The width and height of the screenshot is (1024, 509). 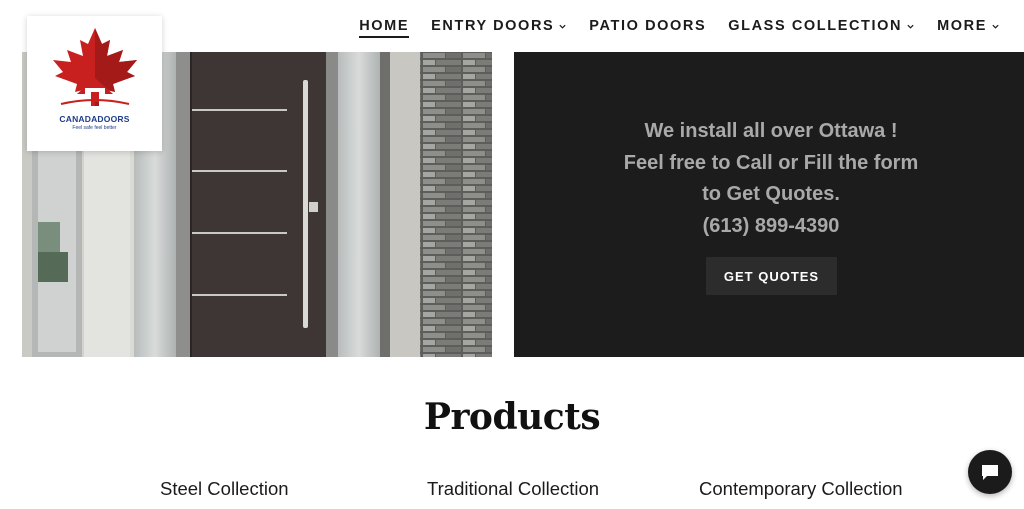 What do you see at coordinates (815, 26) in the screenshot?
I see `nav-item-label: GLASS COLLECTION` at bounding box center [815, 26].